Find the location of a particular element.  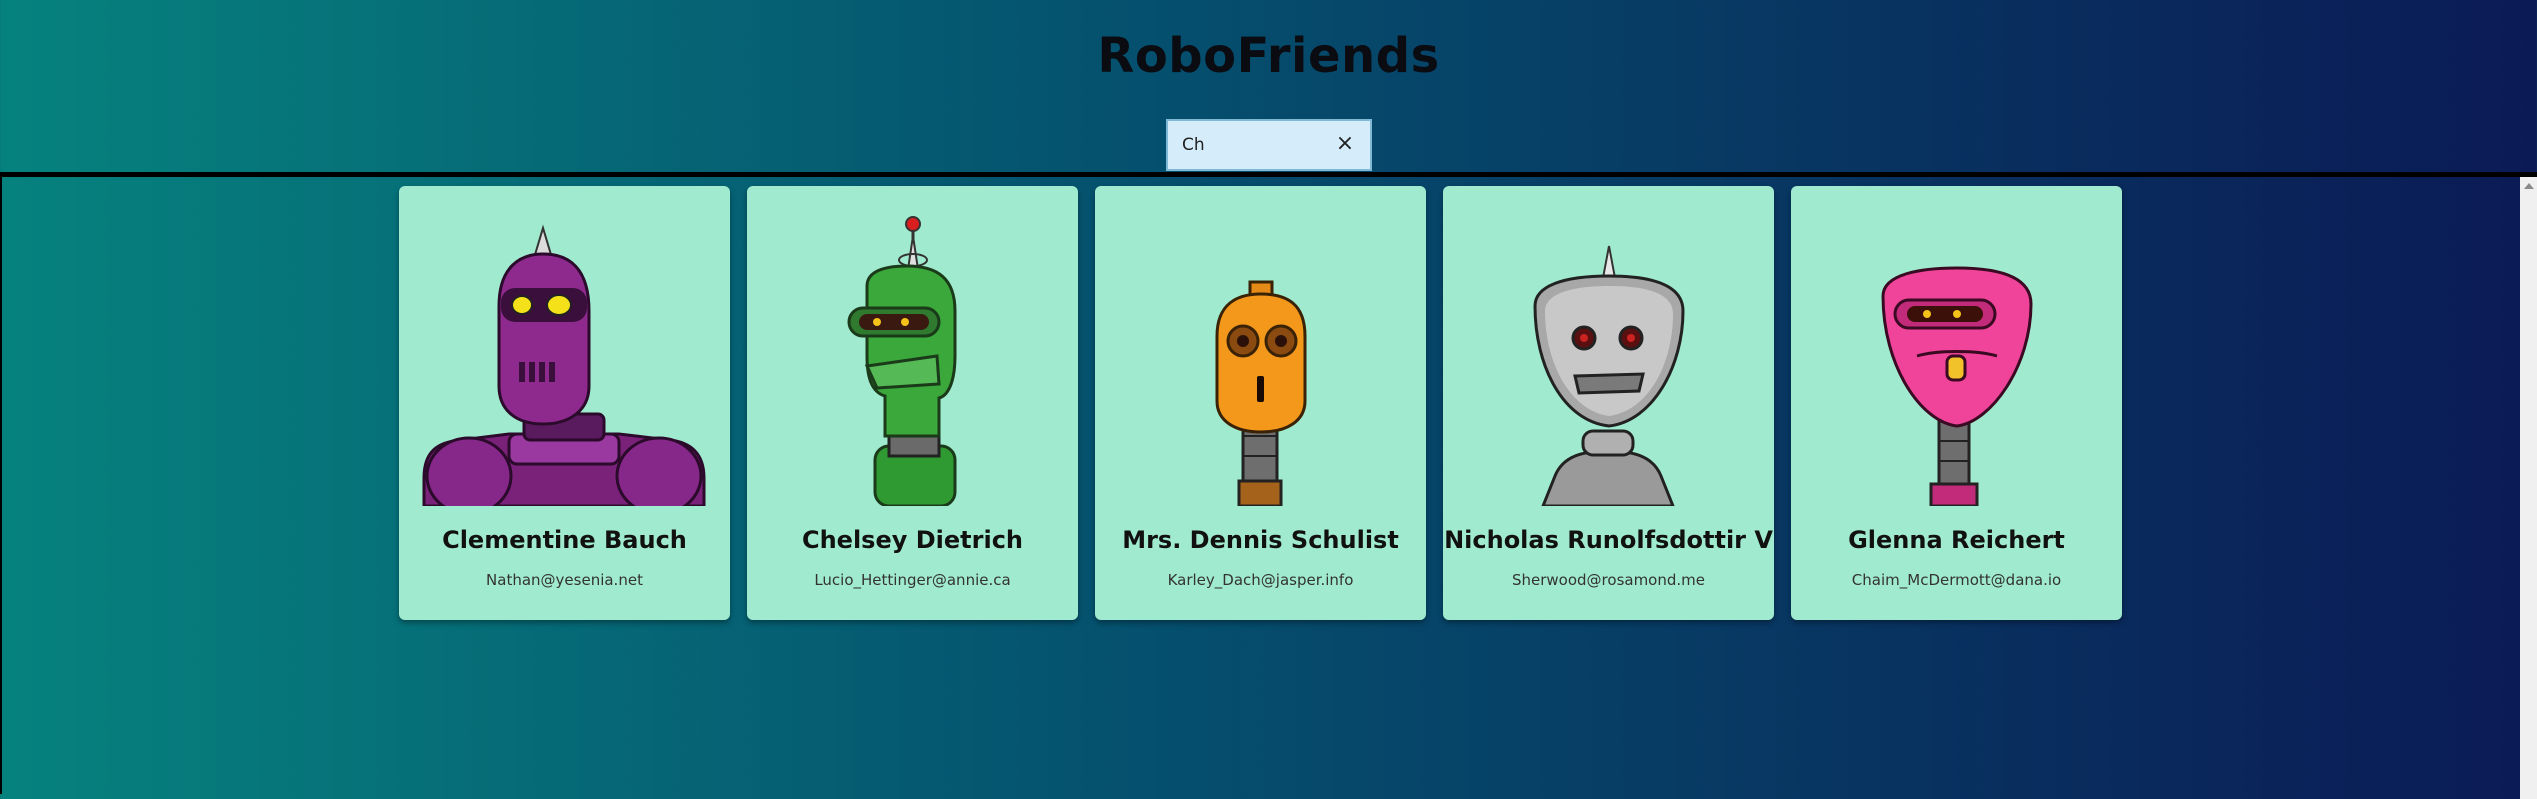

robot-avatar-green is located at coordinates (902, 361).